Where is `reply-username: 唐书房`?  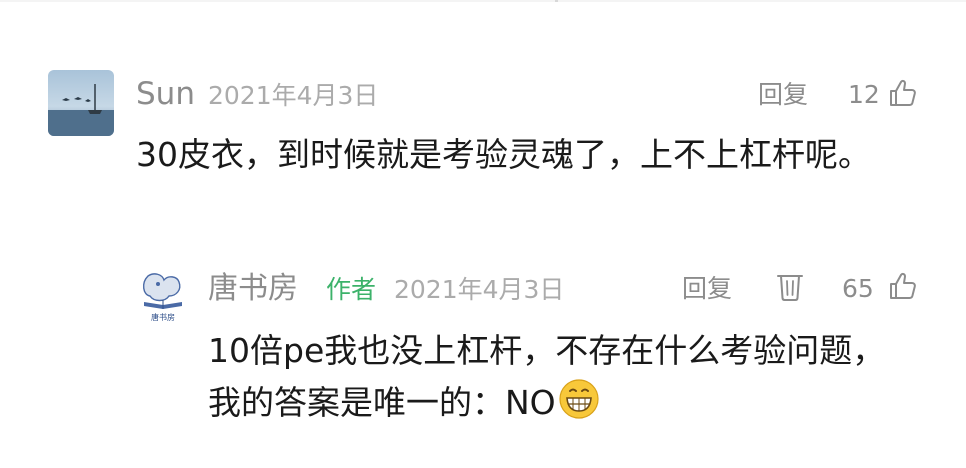 reply-username: 唐书房 is located at coordinates (253, 289).